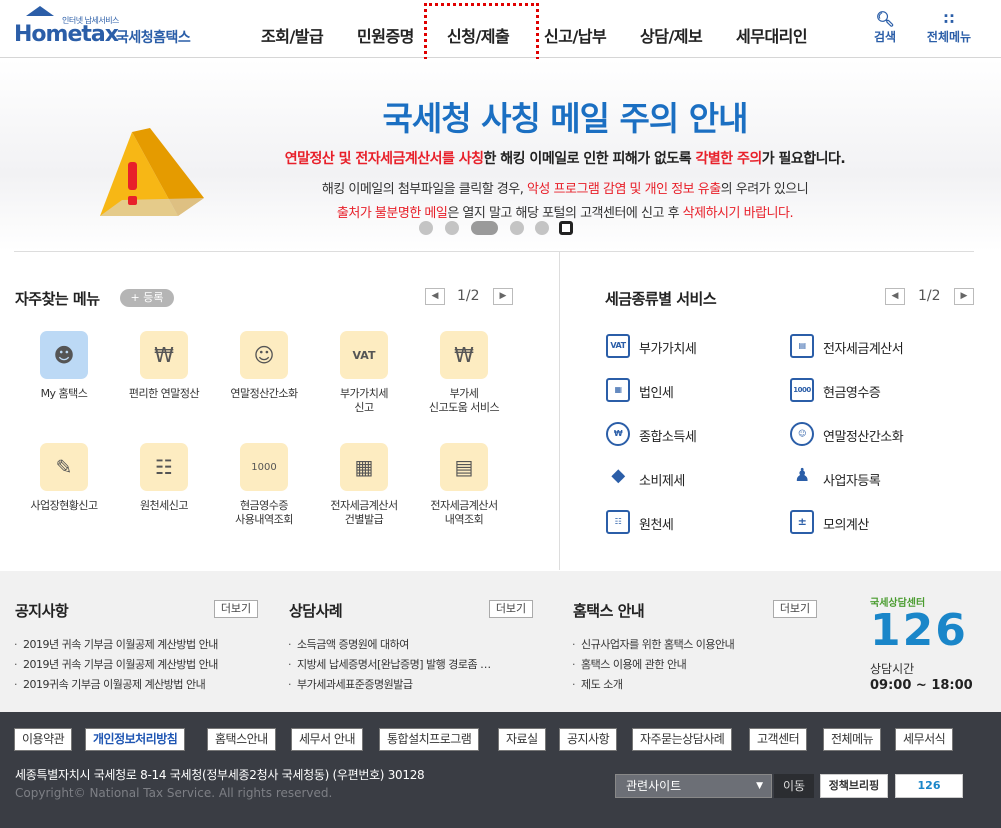 Image resolution: width=1001 pixels, height=828 pixels. I want to click on guide-item: 신규사업자를 위한 홈택스 이용안내, so click(653, 644).